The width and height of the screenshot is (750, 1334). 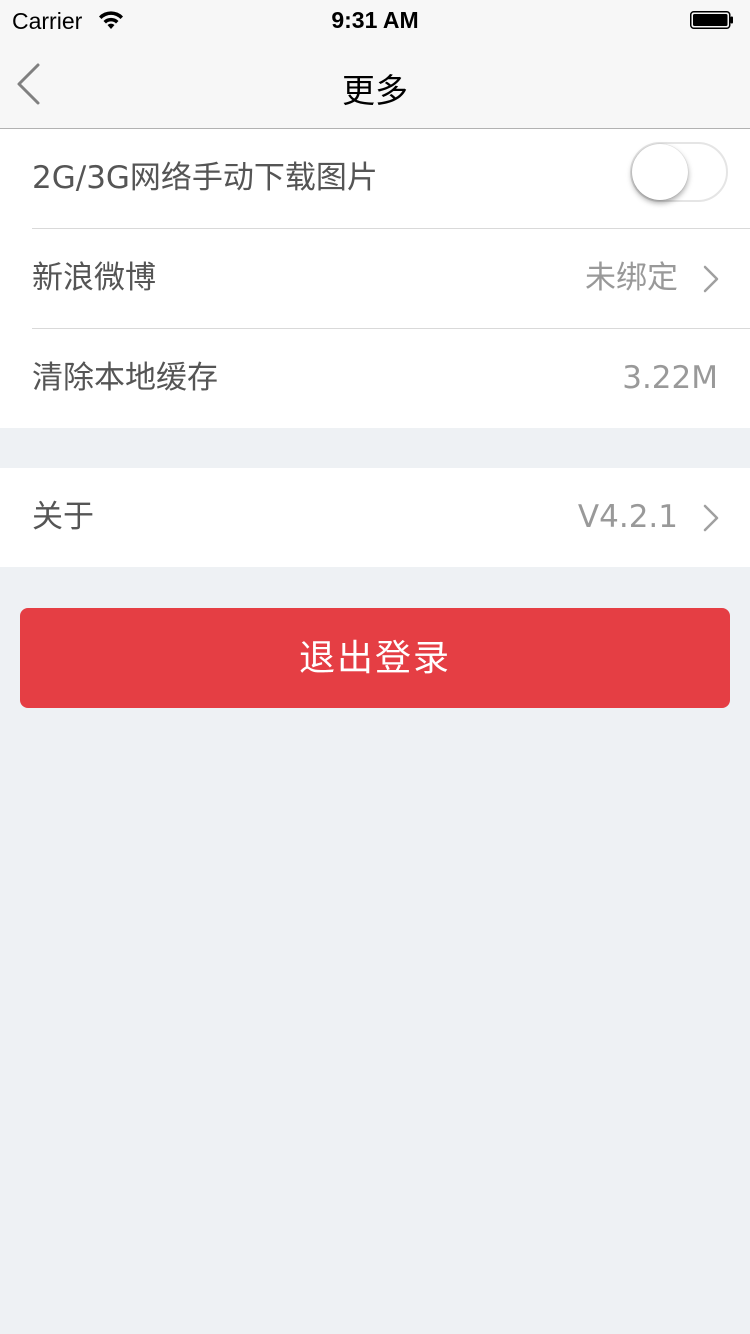 I want to click on battery-full-icon, so click(x=711, y=20).